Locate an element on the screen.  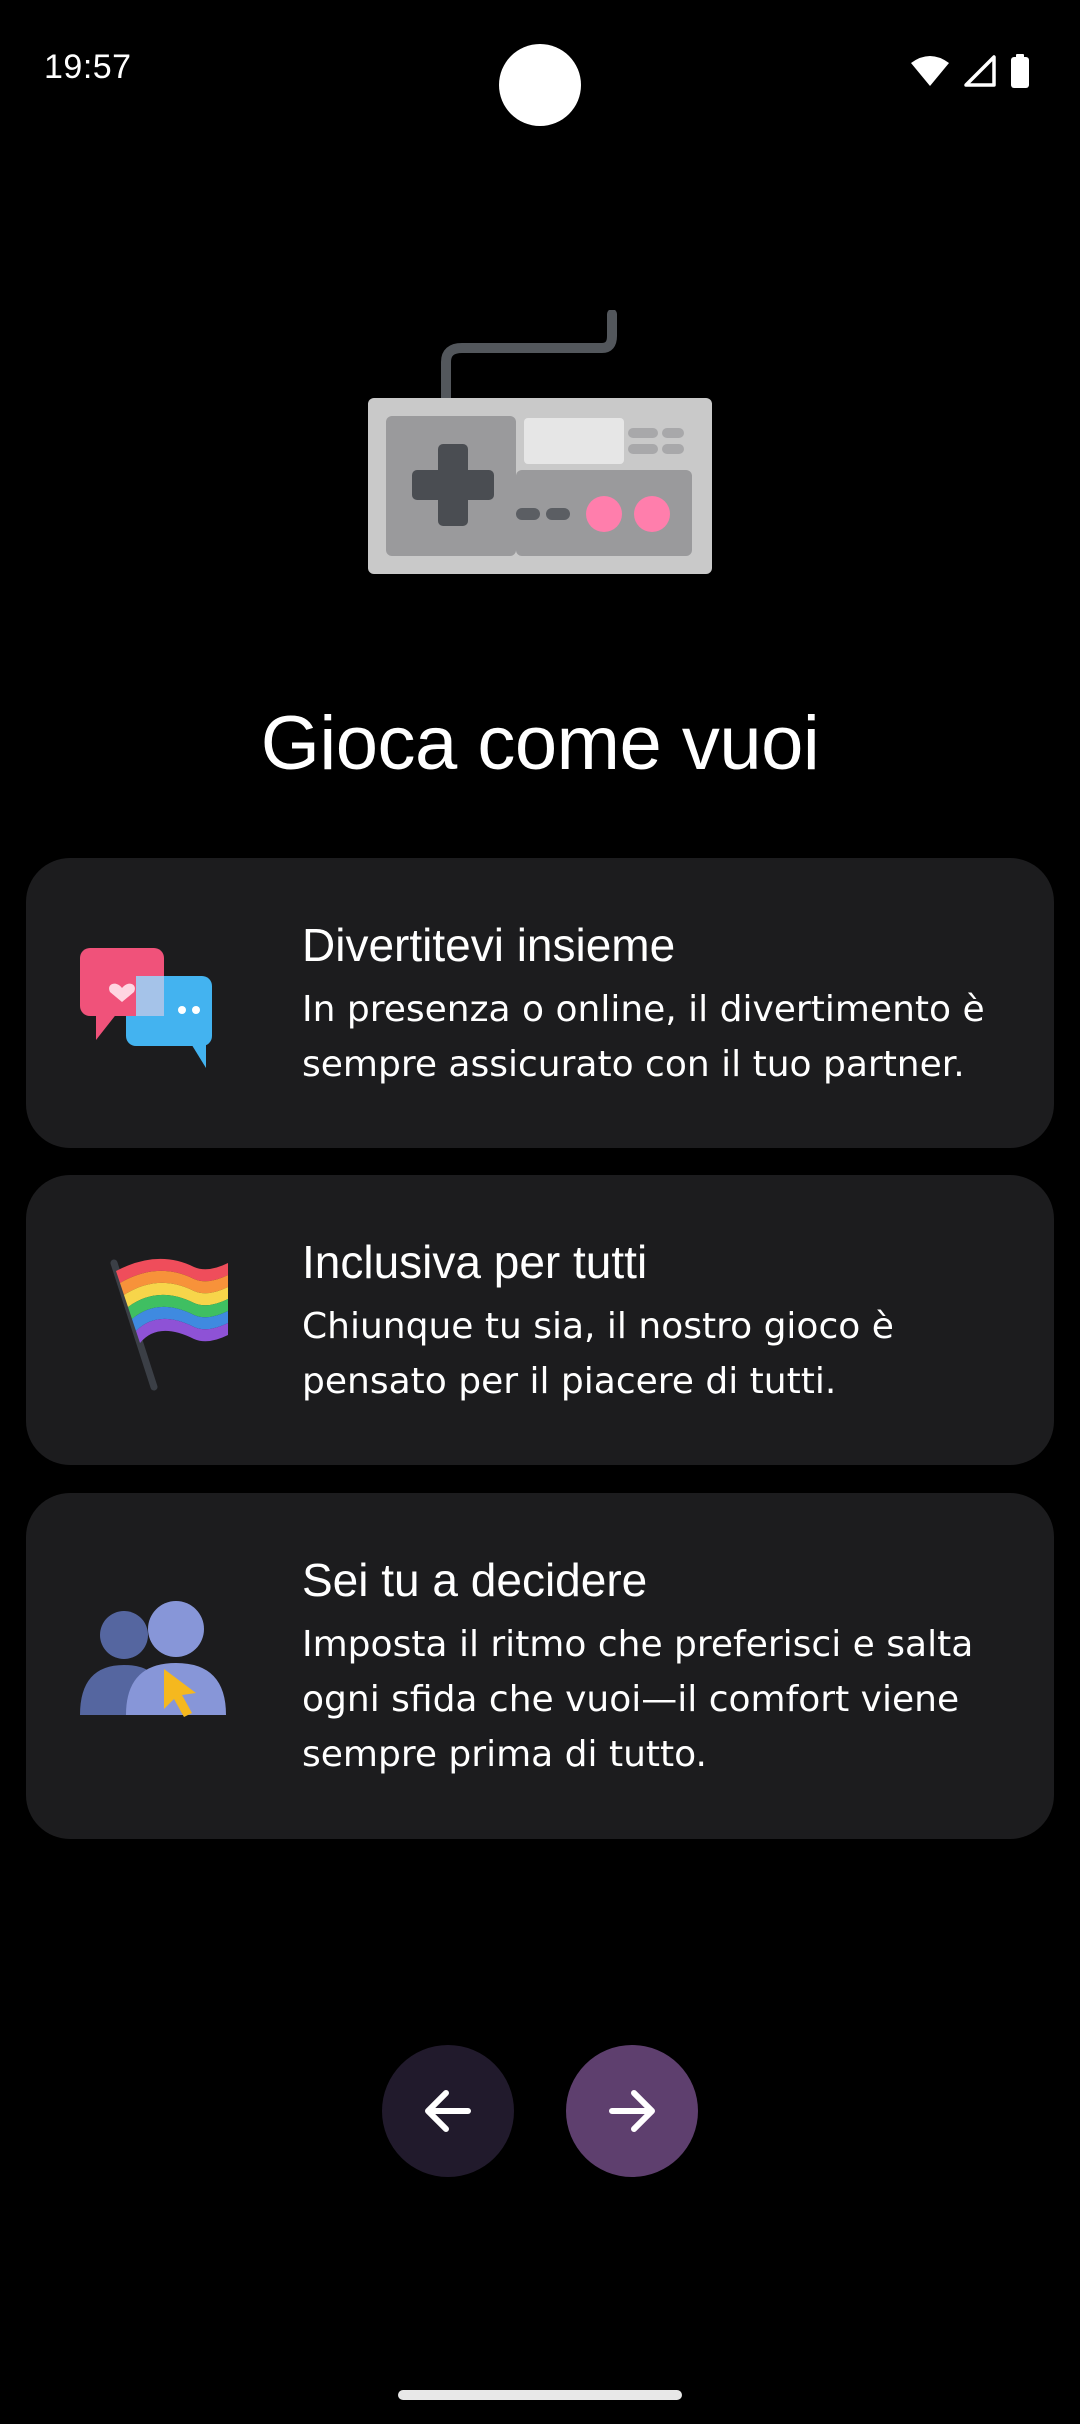
chat-bubbles-icon is located at coordinates (158, 998).